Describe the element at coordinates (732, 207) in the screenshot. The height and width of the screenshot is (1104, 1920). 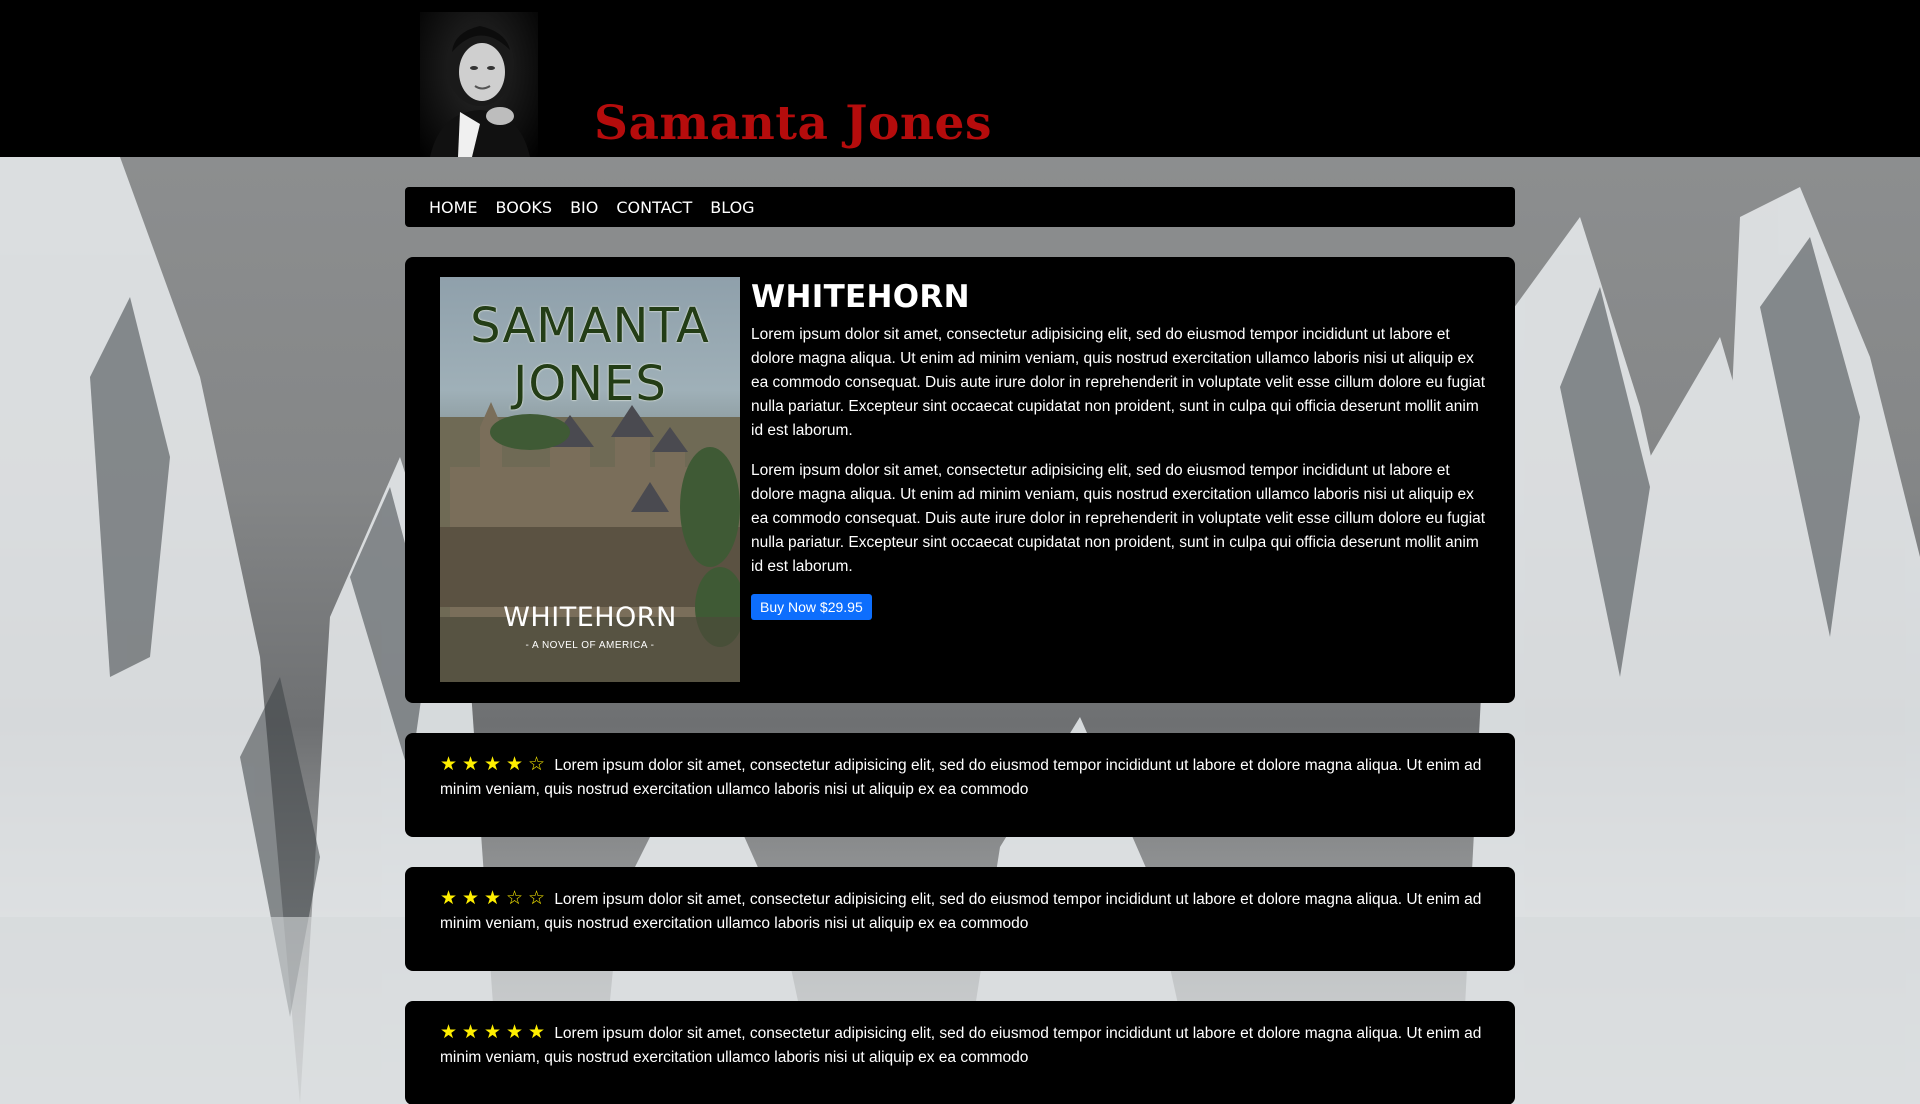
I see `nav-item-blog: BLOG` at that location.